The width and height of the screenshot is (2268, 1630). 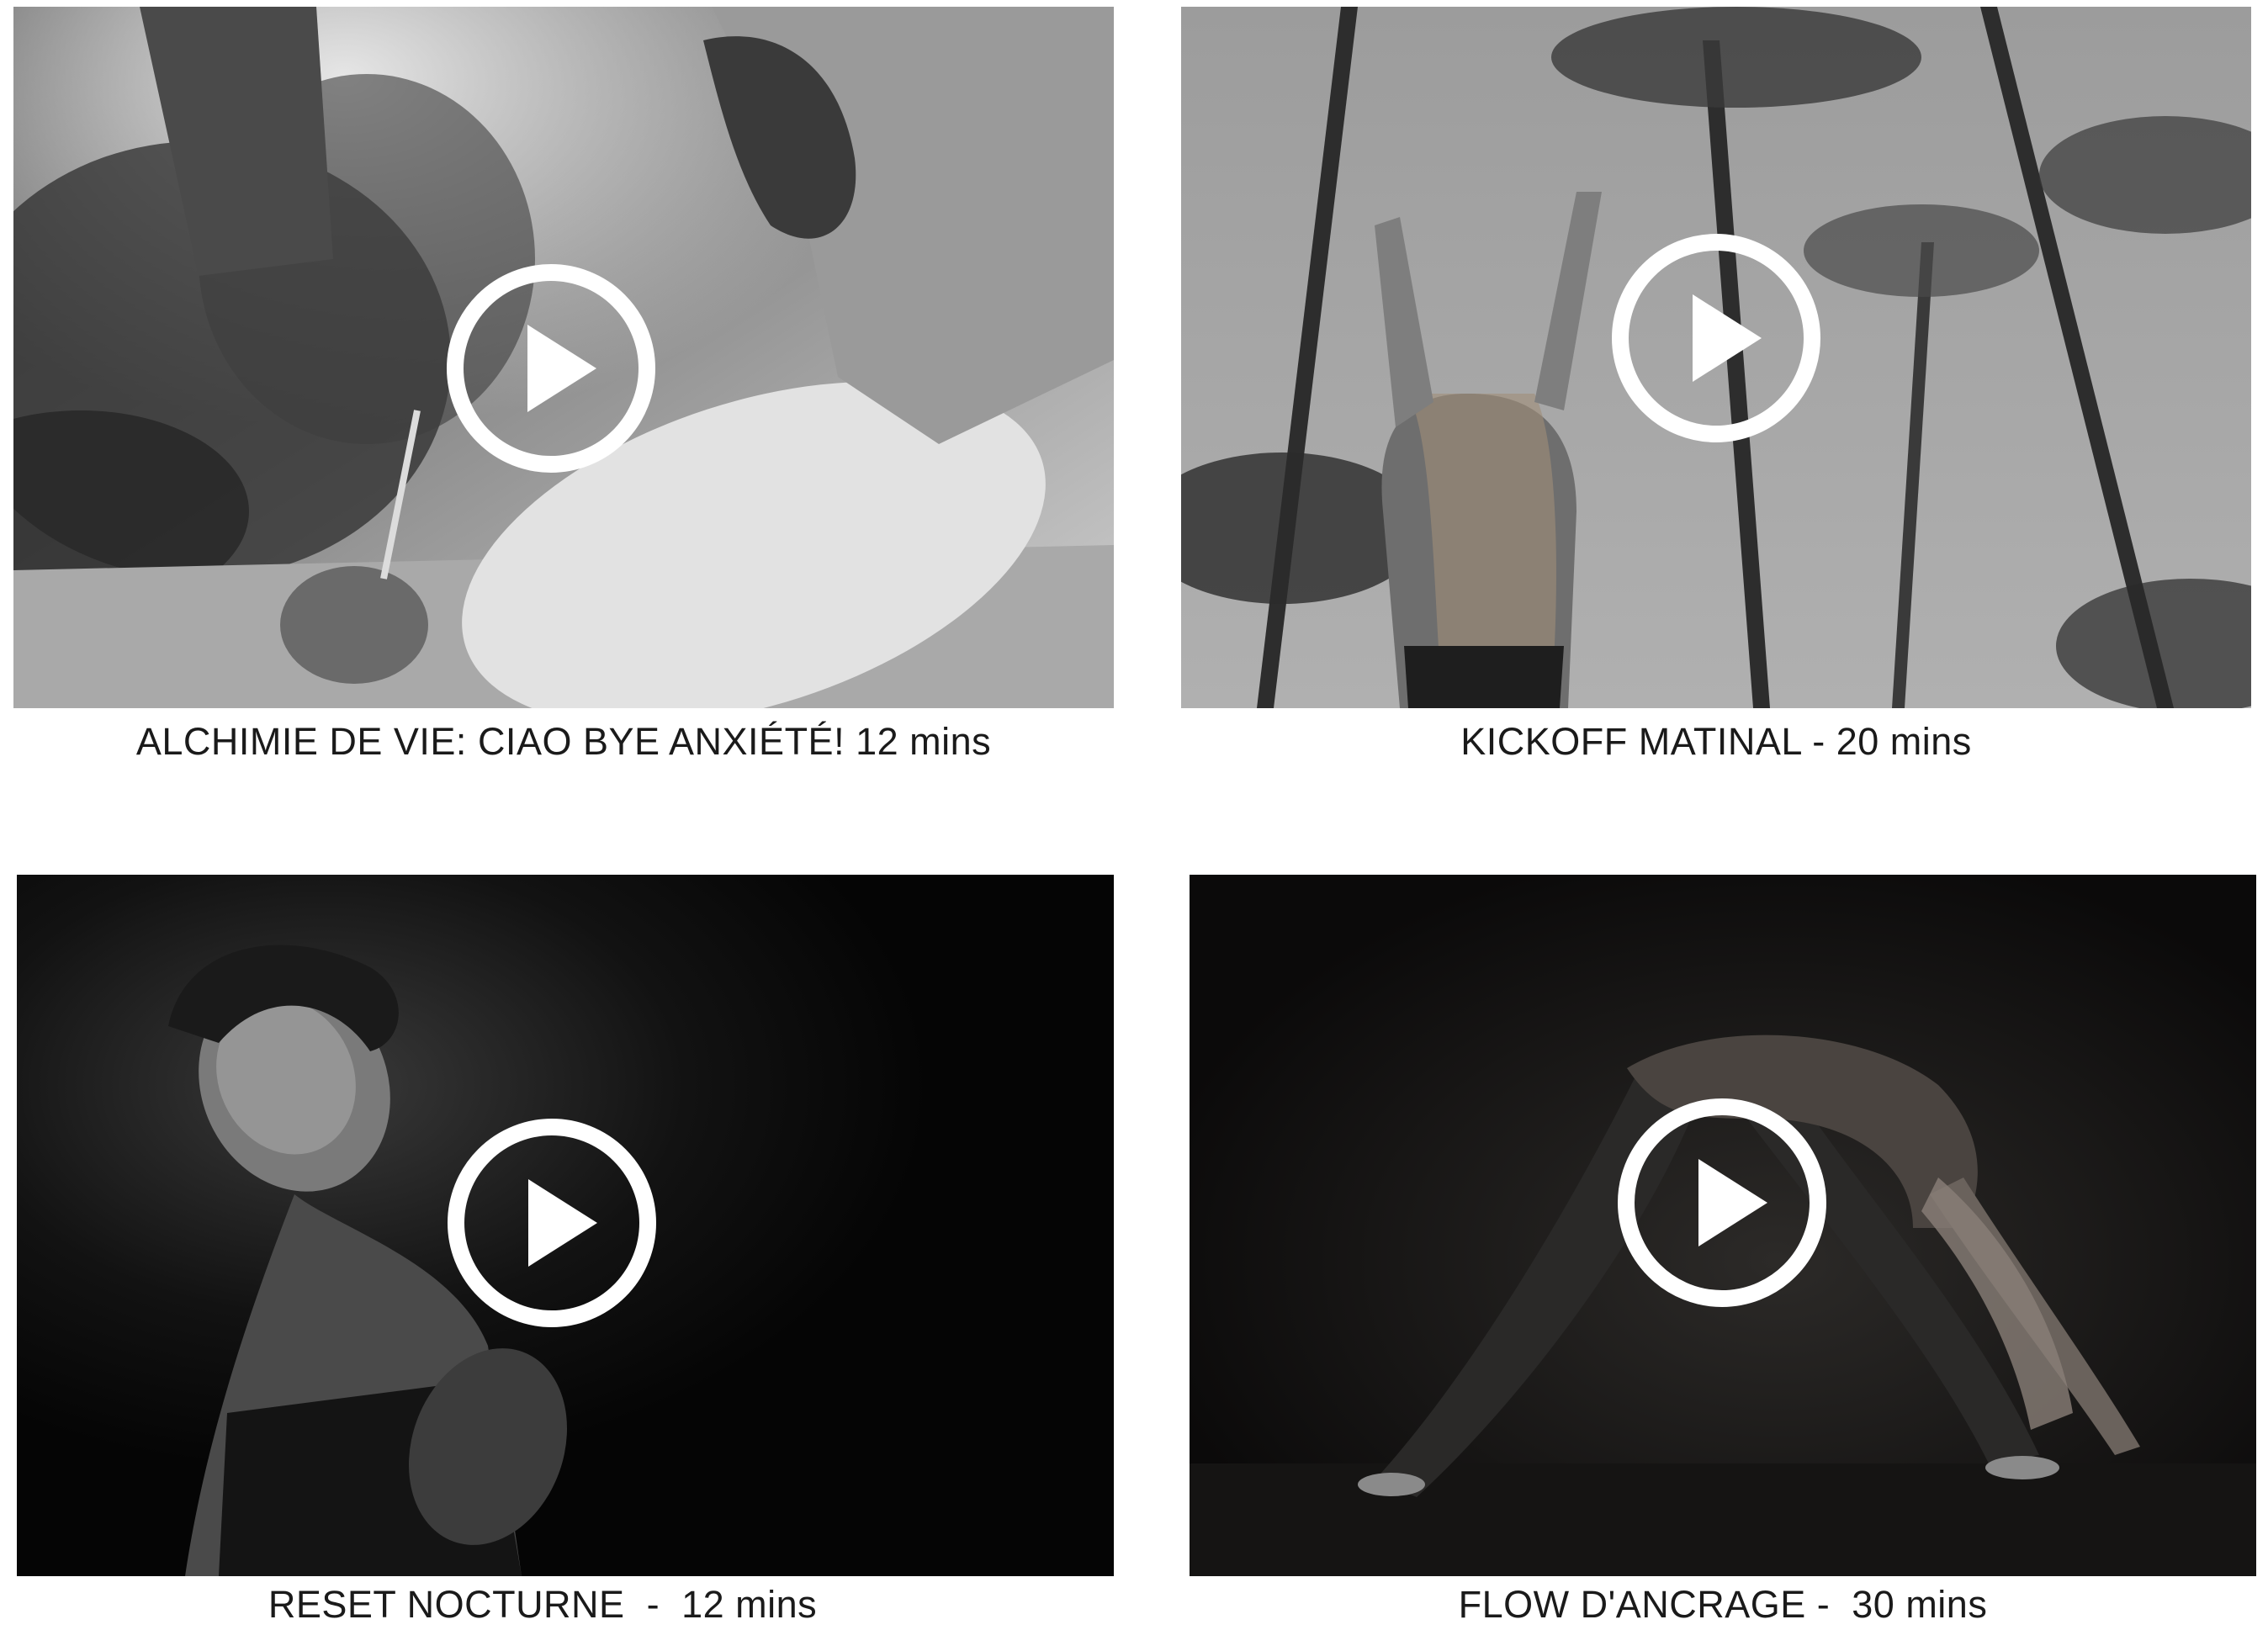 What do you see at coordinates (1716, 742) in the screenshot?
I see `video-title-2: KICKOFF MATINAL - 20 mins` at bounding box center [1716, 742].